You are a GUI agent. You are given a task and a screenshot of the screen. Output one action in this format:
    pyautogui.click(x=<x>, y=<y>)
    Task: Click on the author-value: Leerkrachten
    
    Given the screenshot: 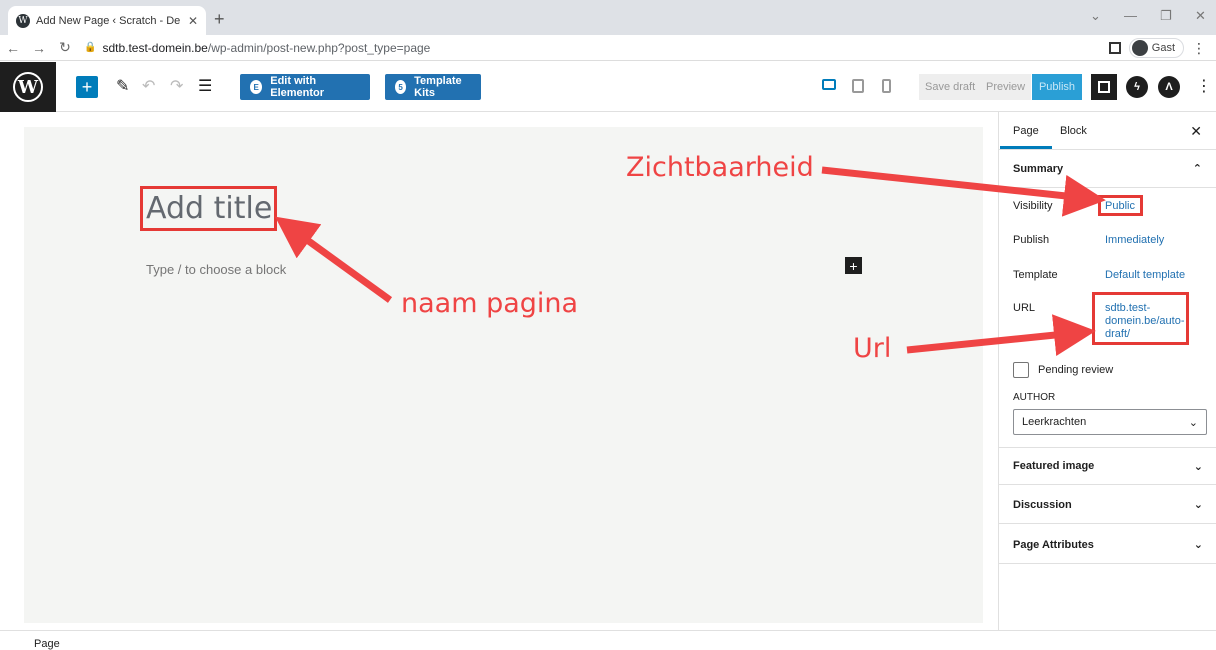 What is the action you would take?
    pyautogui.click(x=1054, y=422)
    